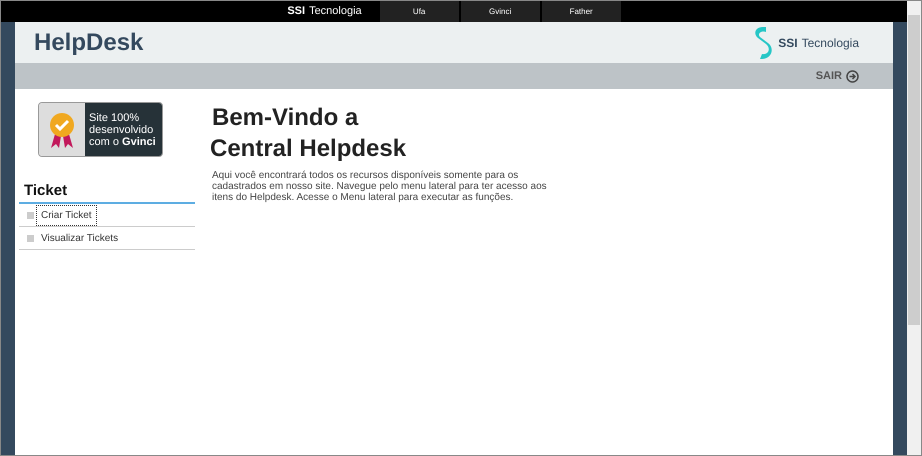 The width and height of the screenshot is (922, 456). Describe the element at coordinates (852, 76) in the screenshot. I see `arrow-right-icon` at that location.